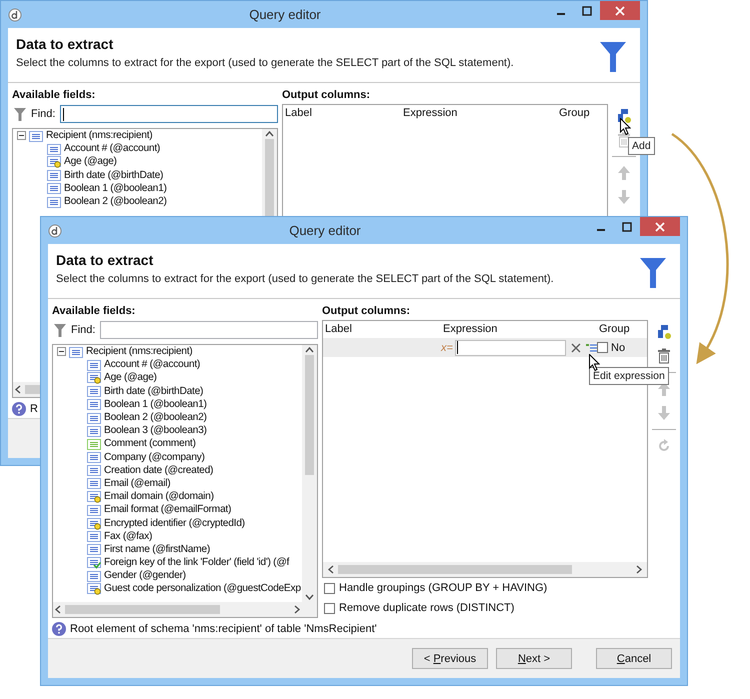 The width and height of the screenshot is (750, 699). What do you see at coordinates (634, 658) in the screenshot?
I see `dialog-button: Cancel` at bounding box center [634, 658].